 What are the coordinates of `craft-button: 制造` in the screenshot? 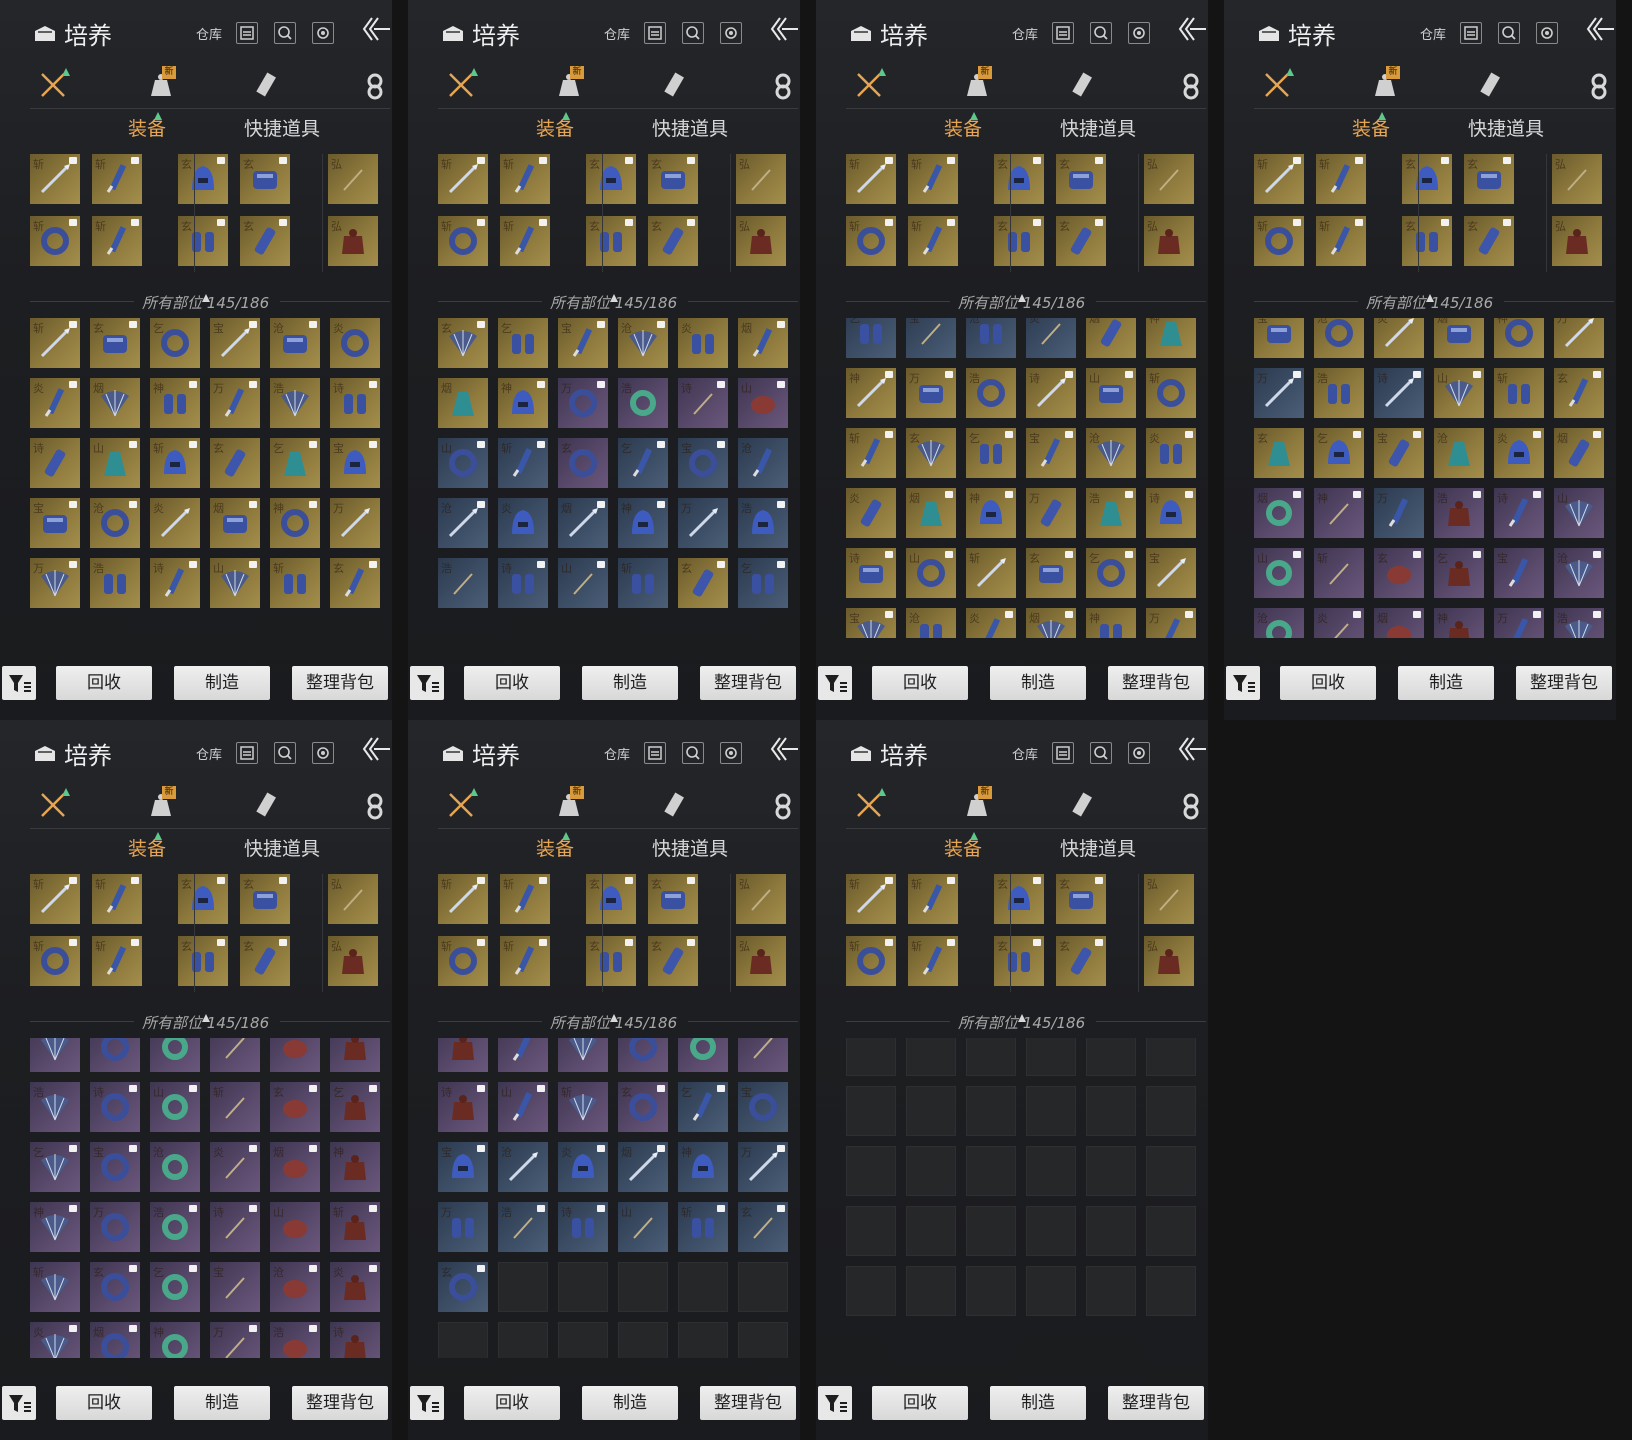 It's located at (222, 683).